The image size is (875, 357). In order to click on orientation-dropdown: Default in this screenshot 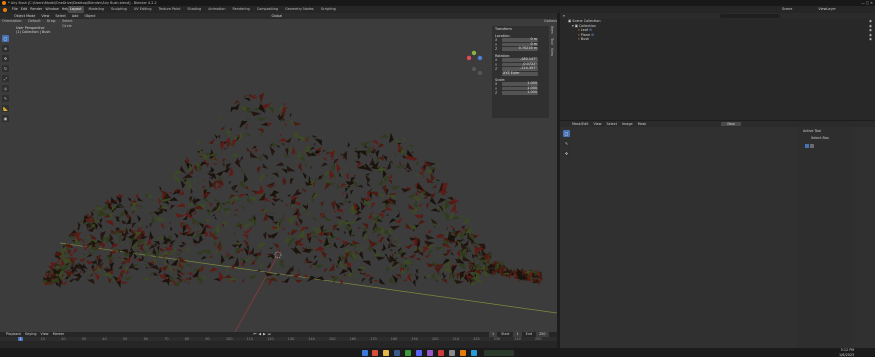, I will do `click(34, 21)`.